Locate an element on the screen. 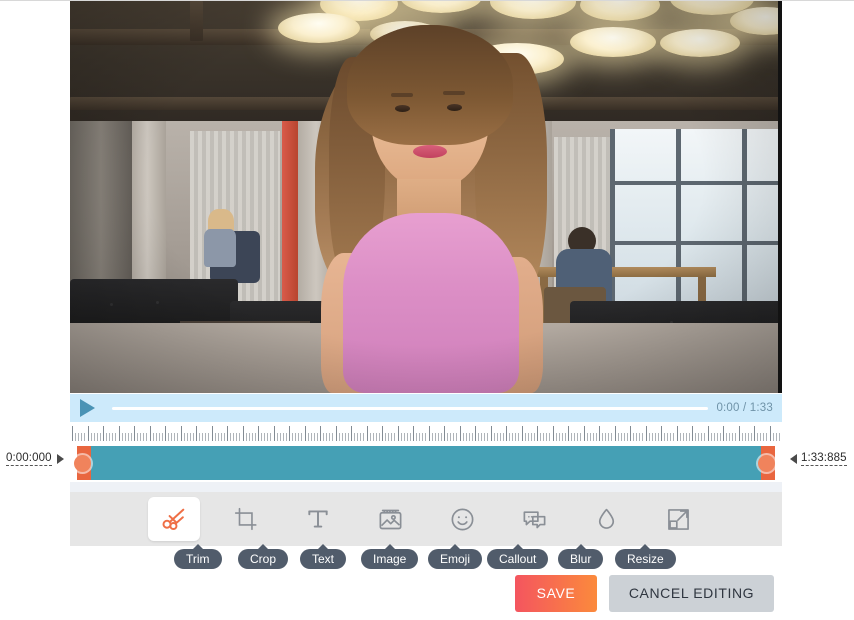  timeline-ruler is located at coordinates (426, 434).